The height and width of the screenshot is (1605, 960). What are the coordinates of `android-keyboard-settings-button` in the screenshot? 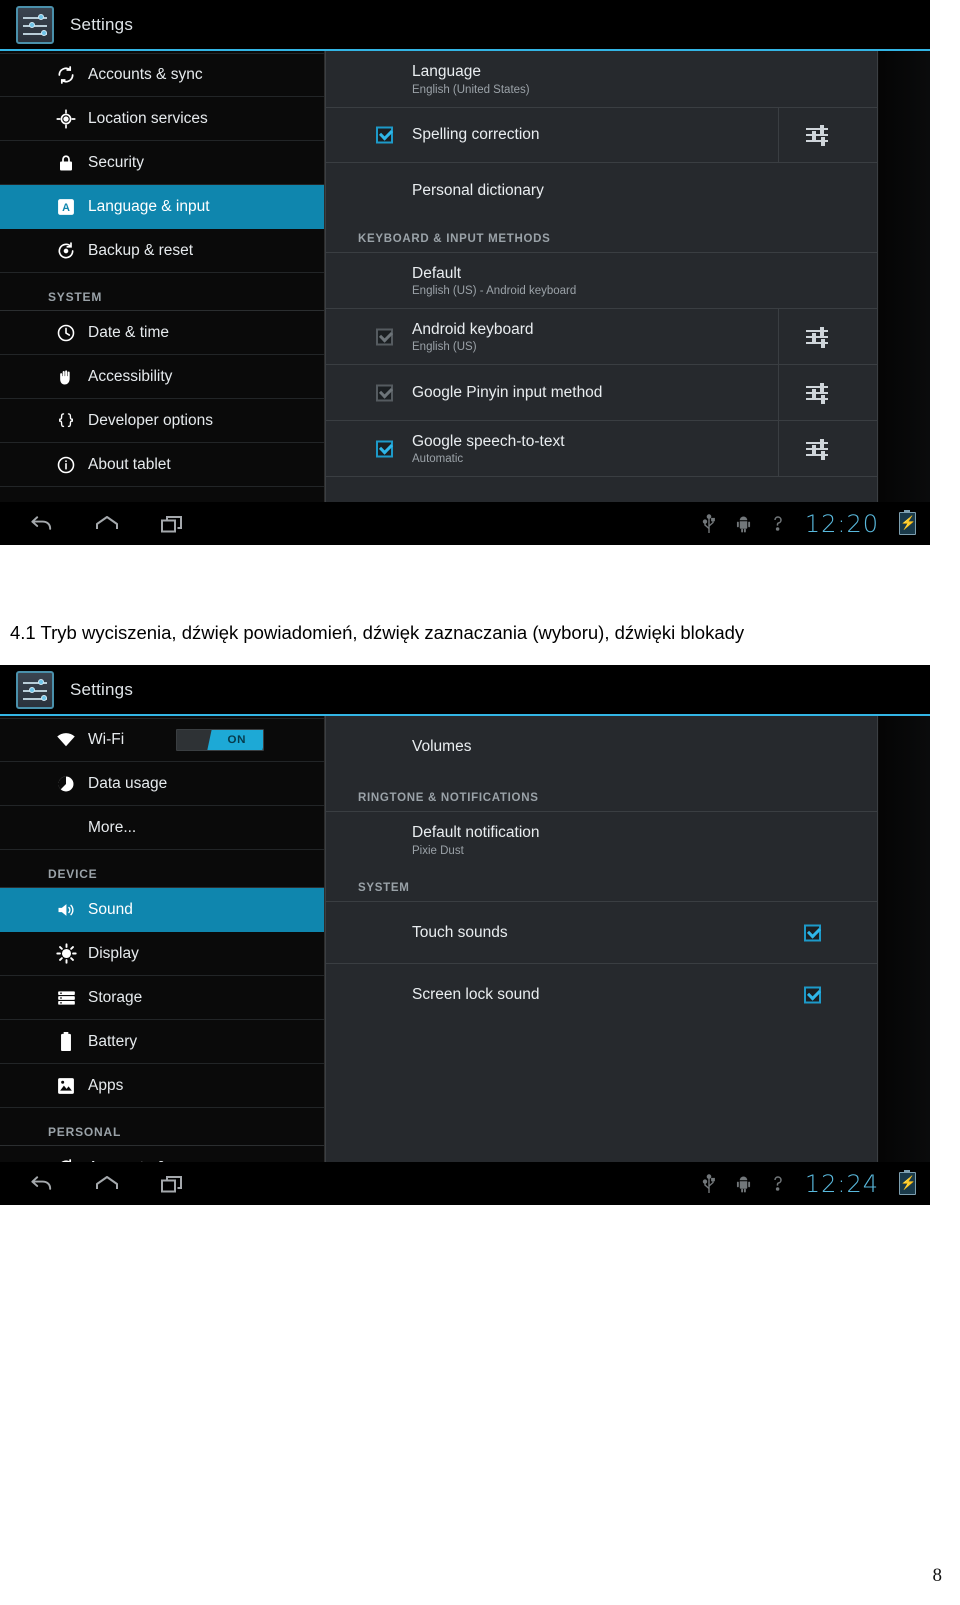 It's located at (816, 336).